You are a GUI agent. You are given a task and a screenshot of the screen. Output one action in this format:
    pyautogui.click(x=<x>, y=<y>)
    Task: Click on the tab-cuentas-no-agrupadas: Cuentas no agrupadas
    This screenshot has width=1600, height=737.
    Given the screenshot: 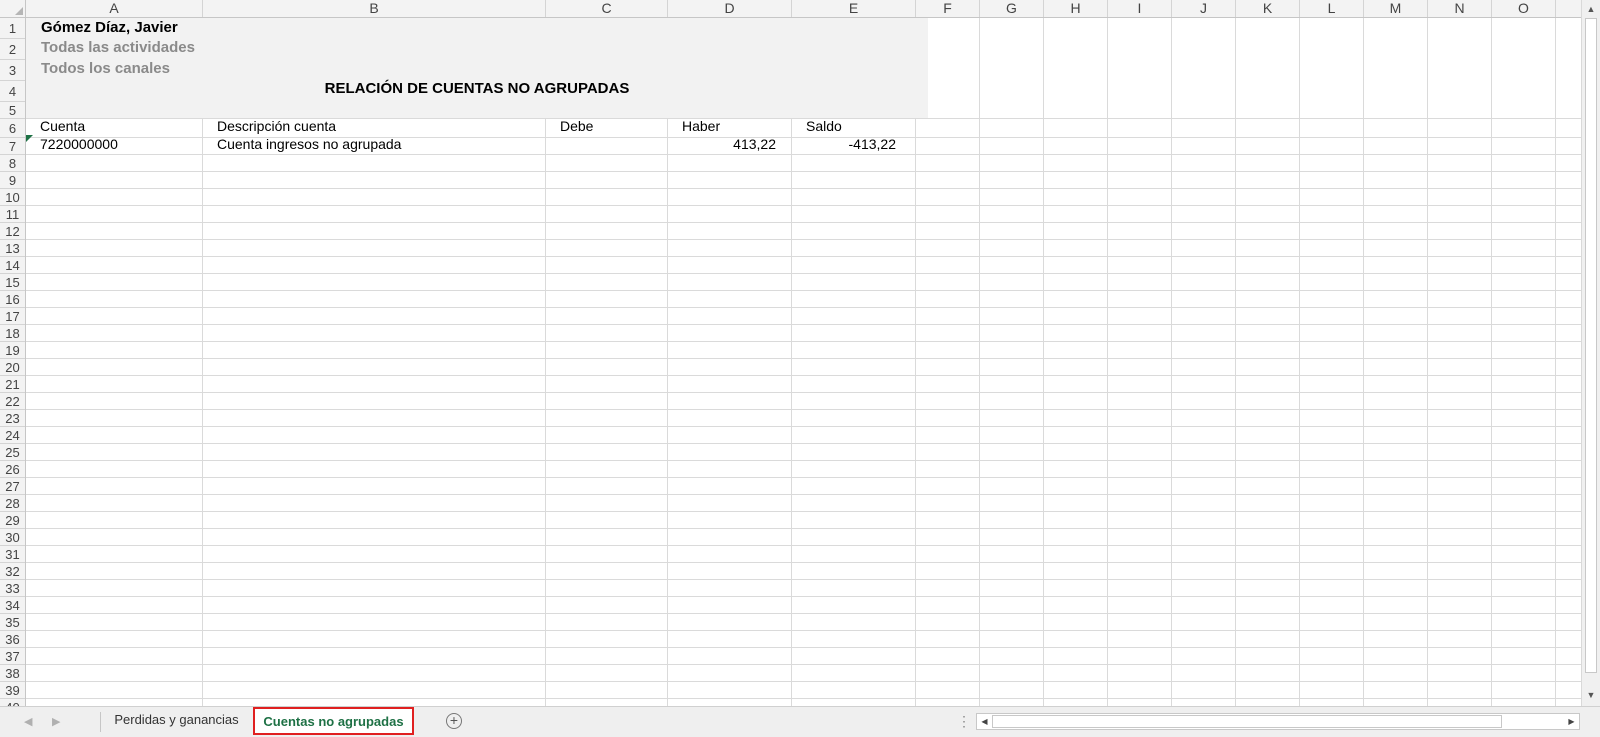 What is the action you would take?
    pyautogui.click(x=333, y=721)
    